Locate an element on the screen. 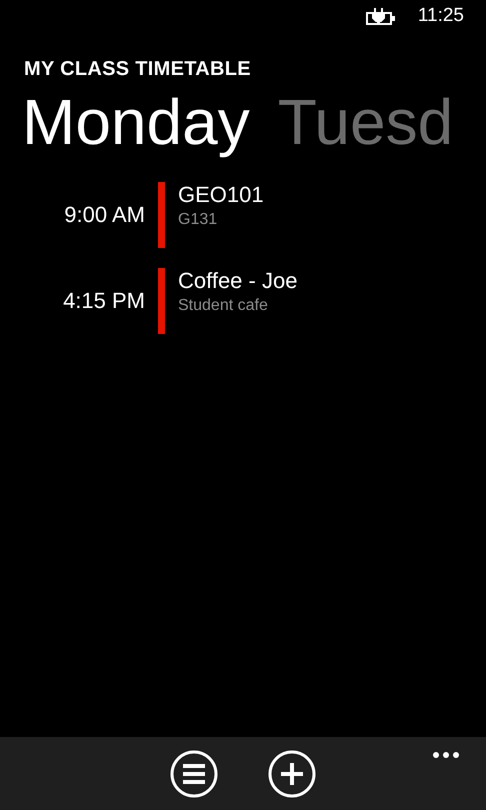 This screenshot has width=486, height=810. event-time: 4:15 PM is located at coordinates (104, 301).